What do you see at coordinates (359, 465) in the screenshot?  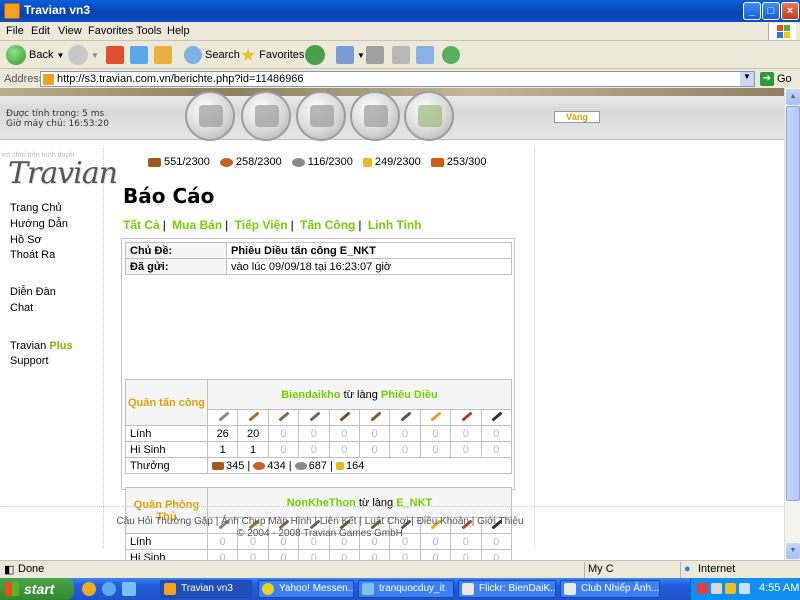 I see `bounty-cell: 345 | 434 | 687 | 164` at bounding box center [359, 465].